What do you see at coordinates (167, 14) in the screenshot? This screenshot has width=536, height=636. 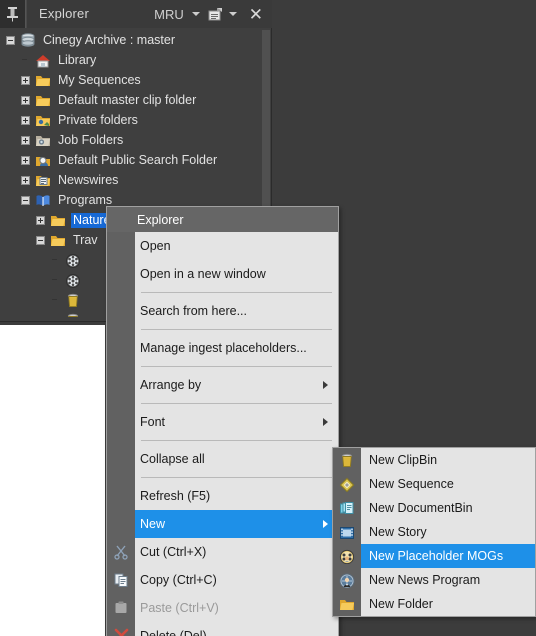 I see `mru-button: MRU` at bounding box center [167, 14].